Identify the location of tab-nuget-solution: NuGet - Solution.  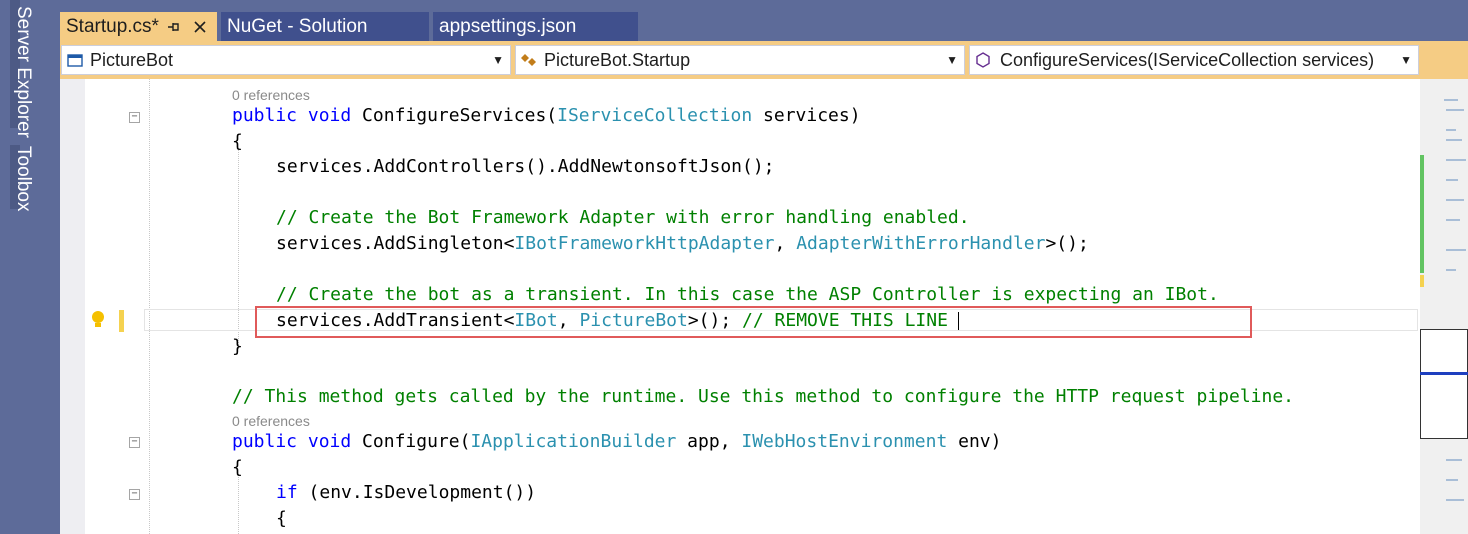
(325, 26).